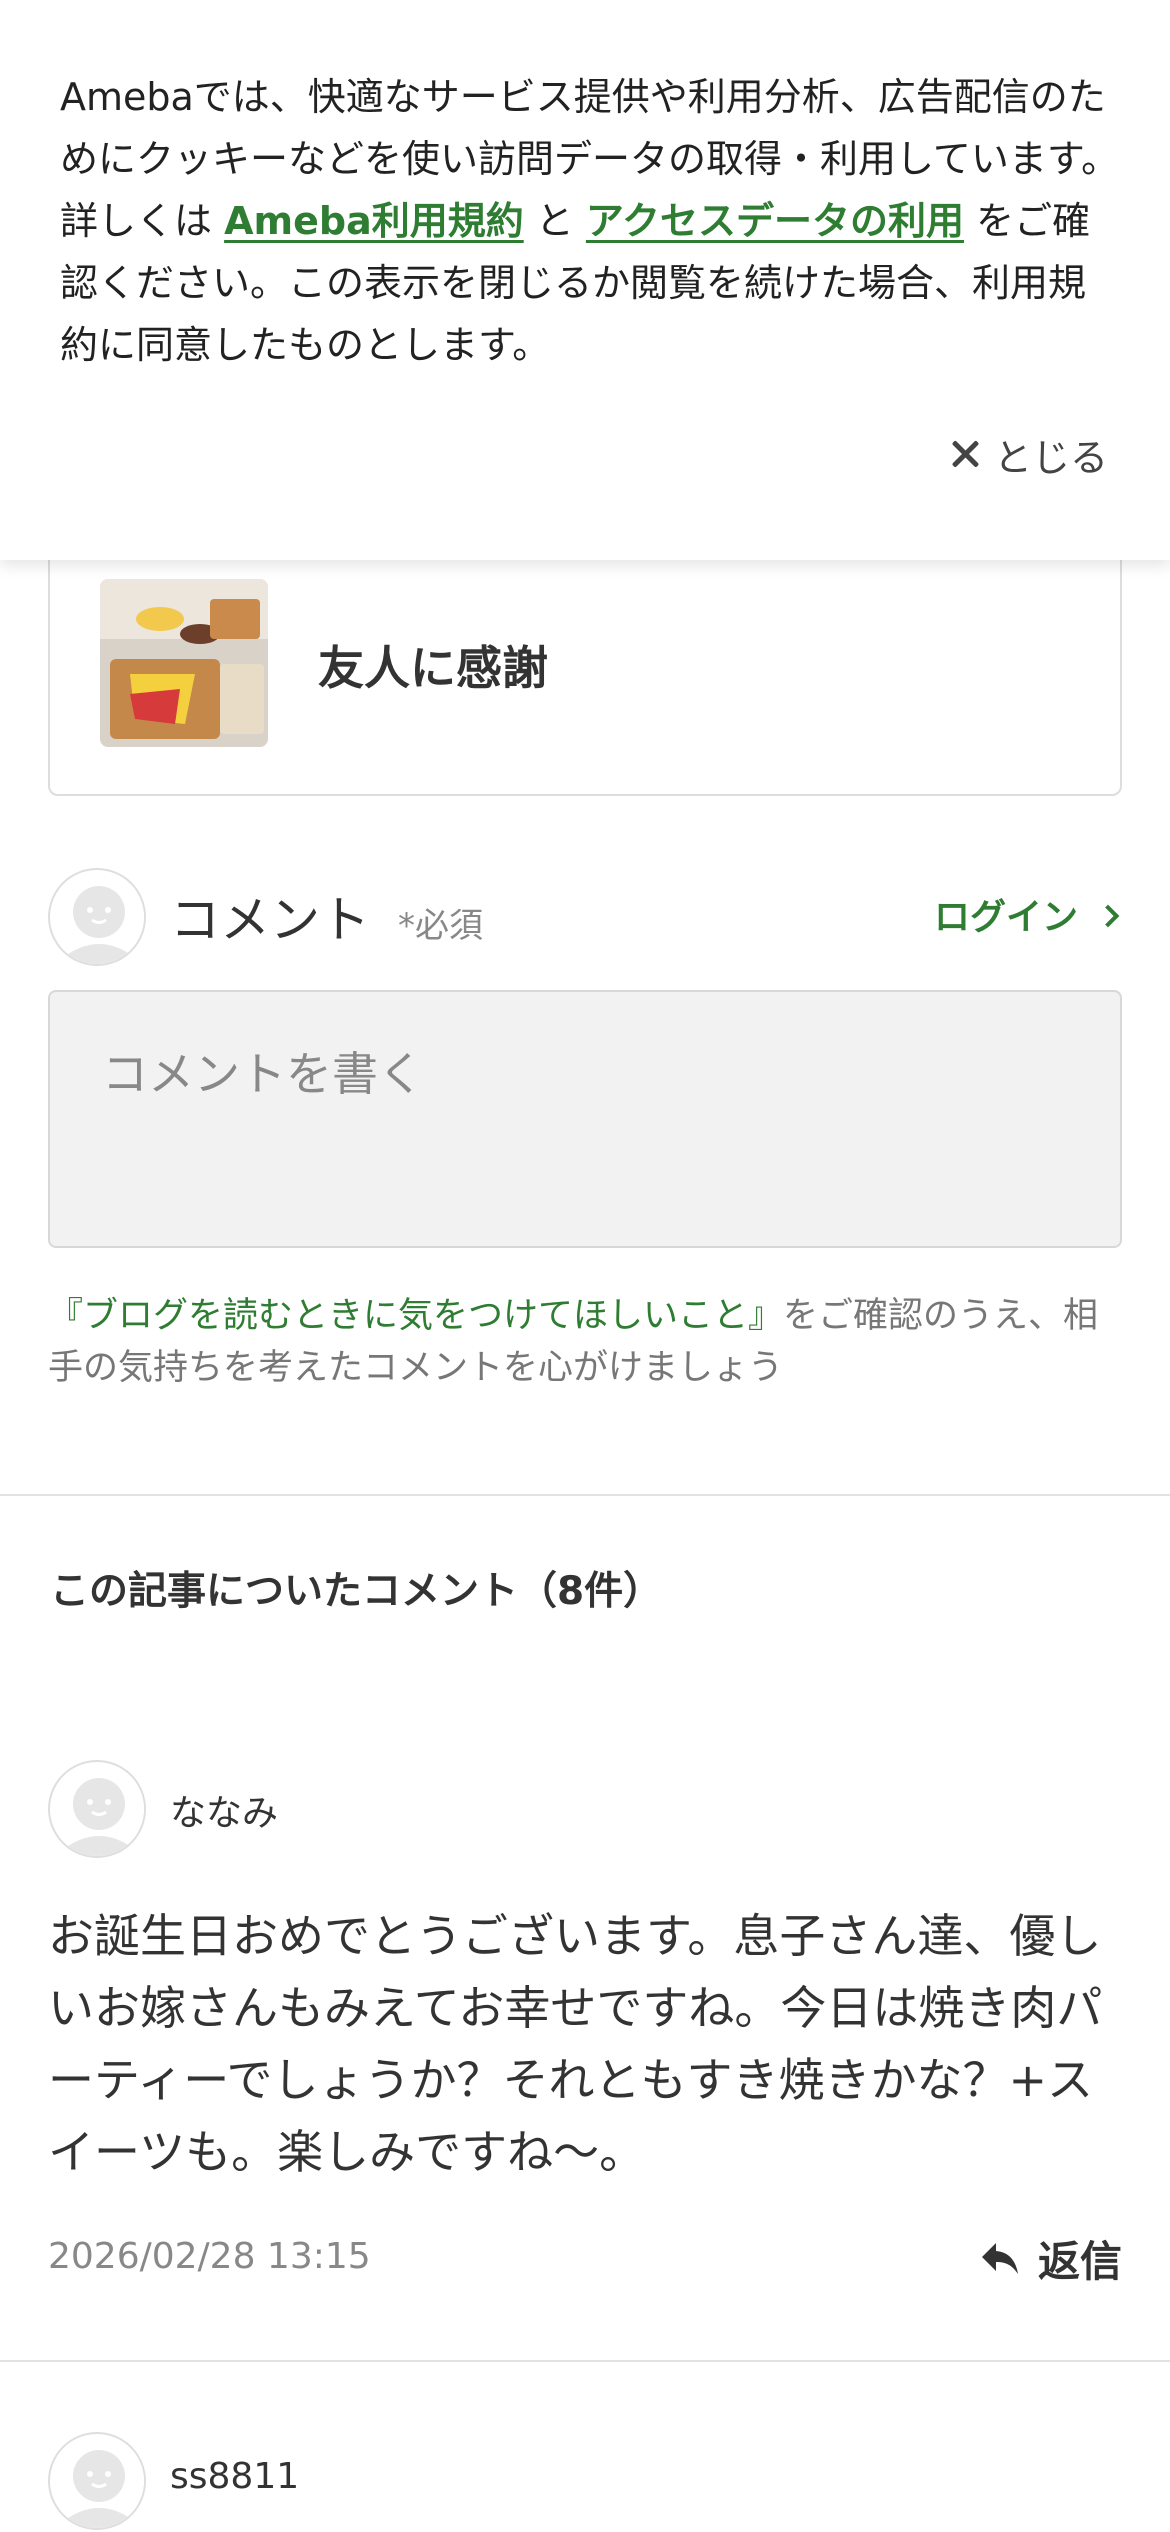  I want to click on article-card: 友人に感謝, so click(585, 663).